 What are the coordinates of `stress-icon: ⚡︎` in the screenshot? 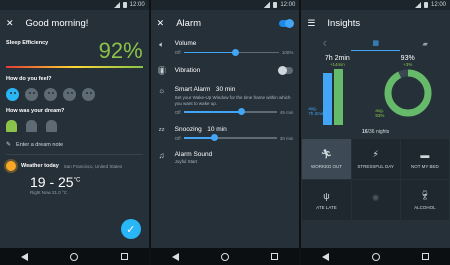 It's located at (375, 154).